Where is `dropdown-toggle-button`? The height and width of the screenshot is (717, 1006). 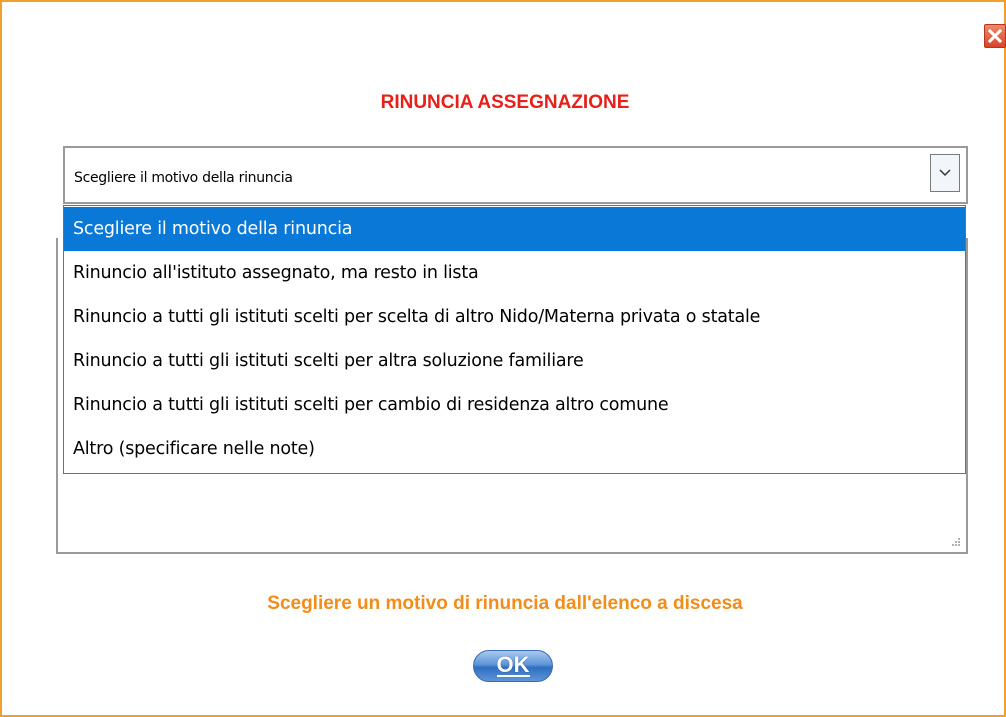 dropdown-toggle-button is located at coordinates (945, 173).